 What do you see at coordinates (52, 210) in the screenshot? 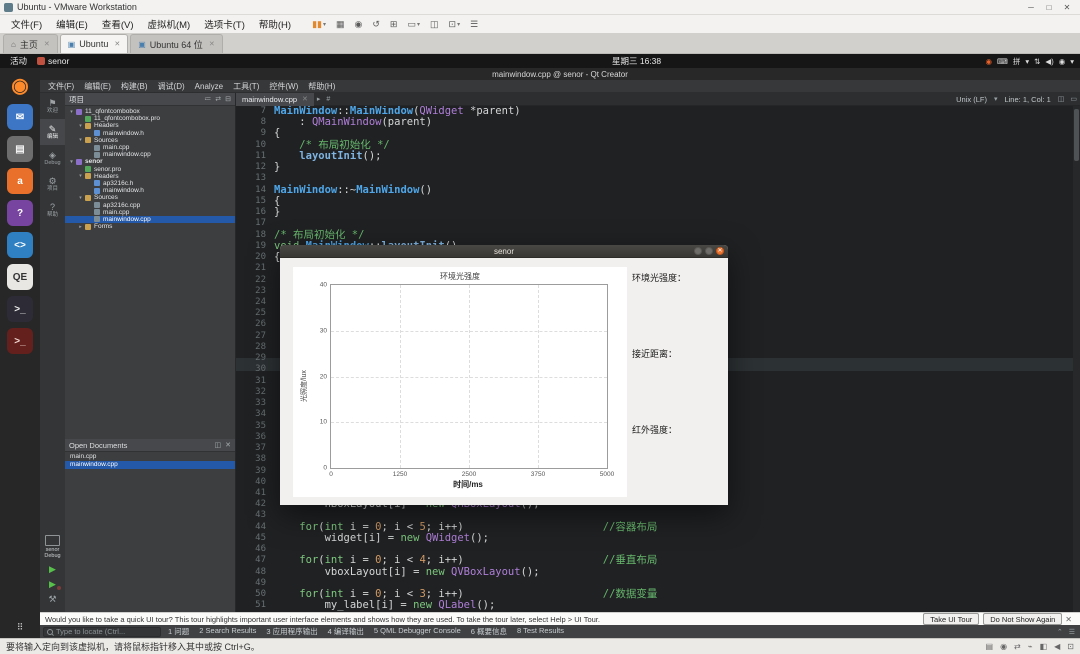
I see `mode-help: ? 帮助` at bounding box center [52, 210].